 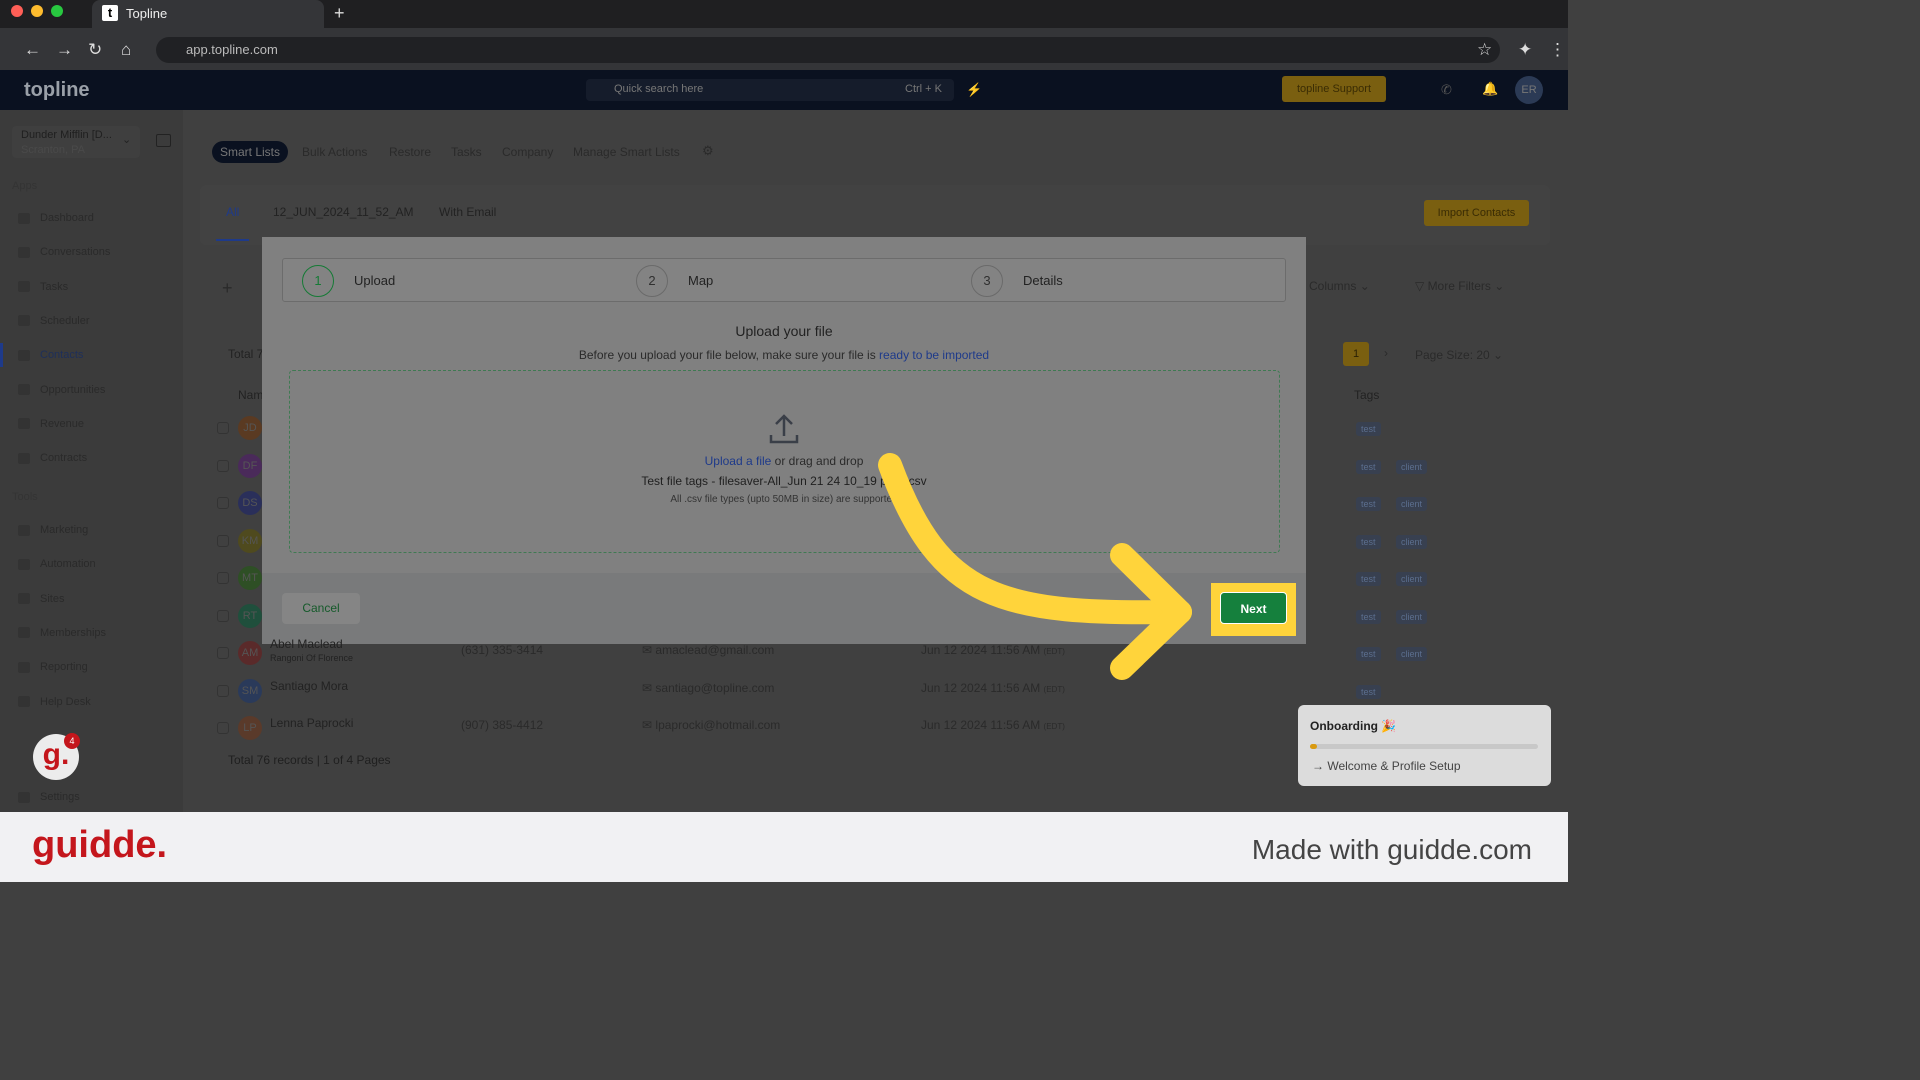 I want to click on contact-email: ✉ lpaprocki@hotmail.com, so click(x=711, y=725).